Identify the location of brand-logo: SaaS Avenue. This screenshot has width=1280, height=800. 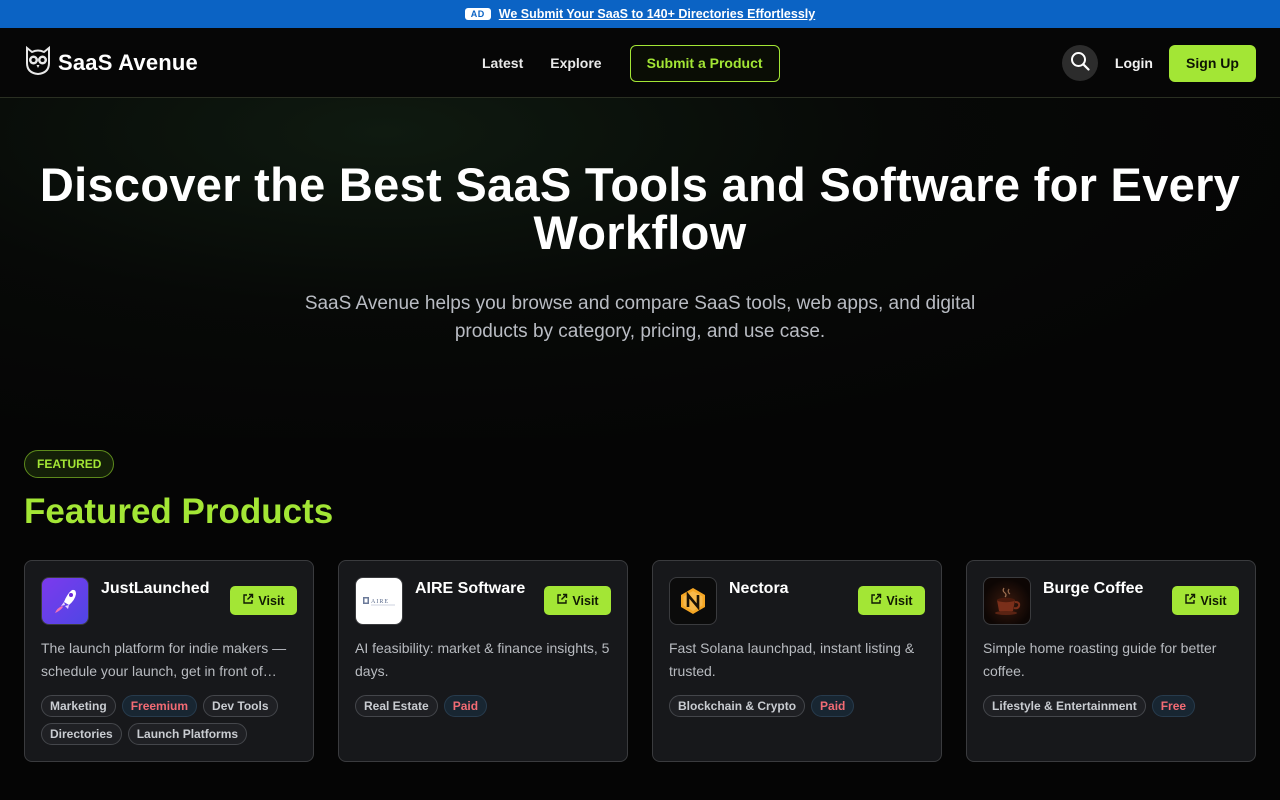
(111, 62).